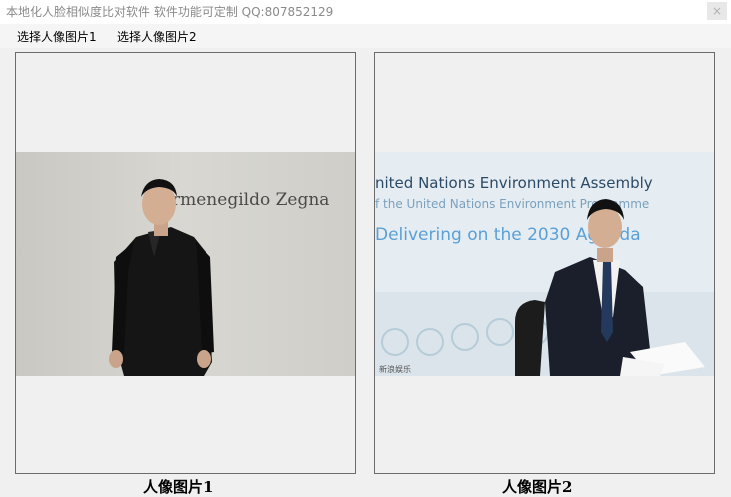 This screenshot has height=497, width=731. I want to click on select-image2-menu: 选择人像图片2, so click(157, 36).